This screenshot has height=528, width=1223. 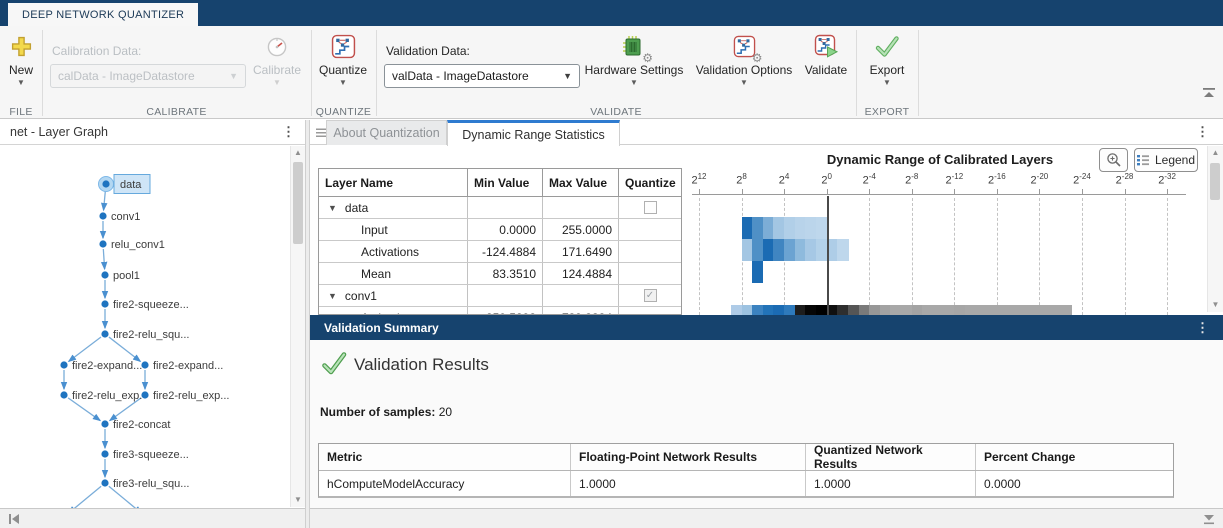 I want to click on graph-node-fire2-concat, so click(x=105, y=424).